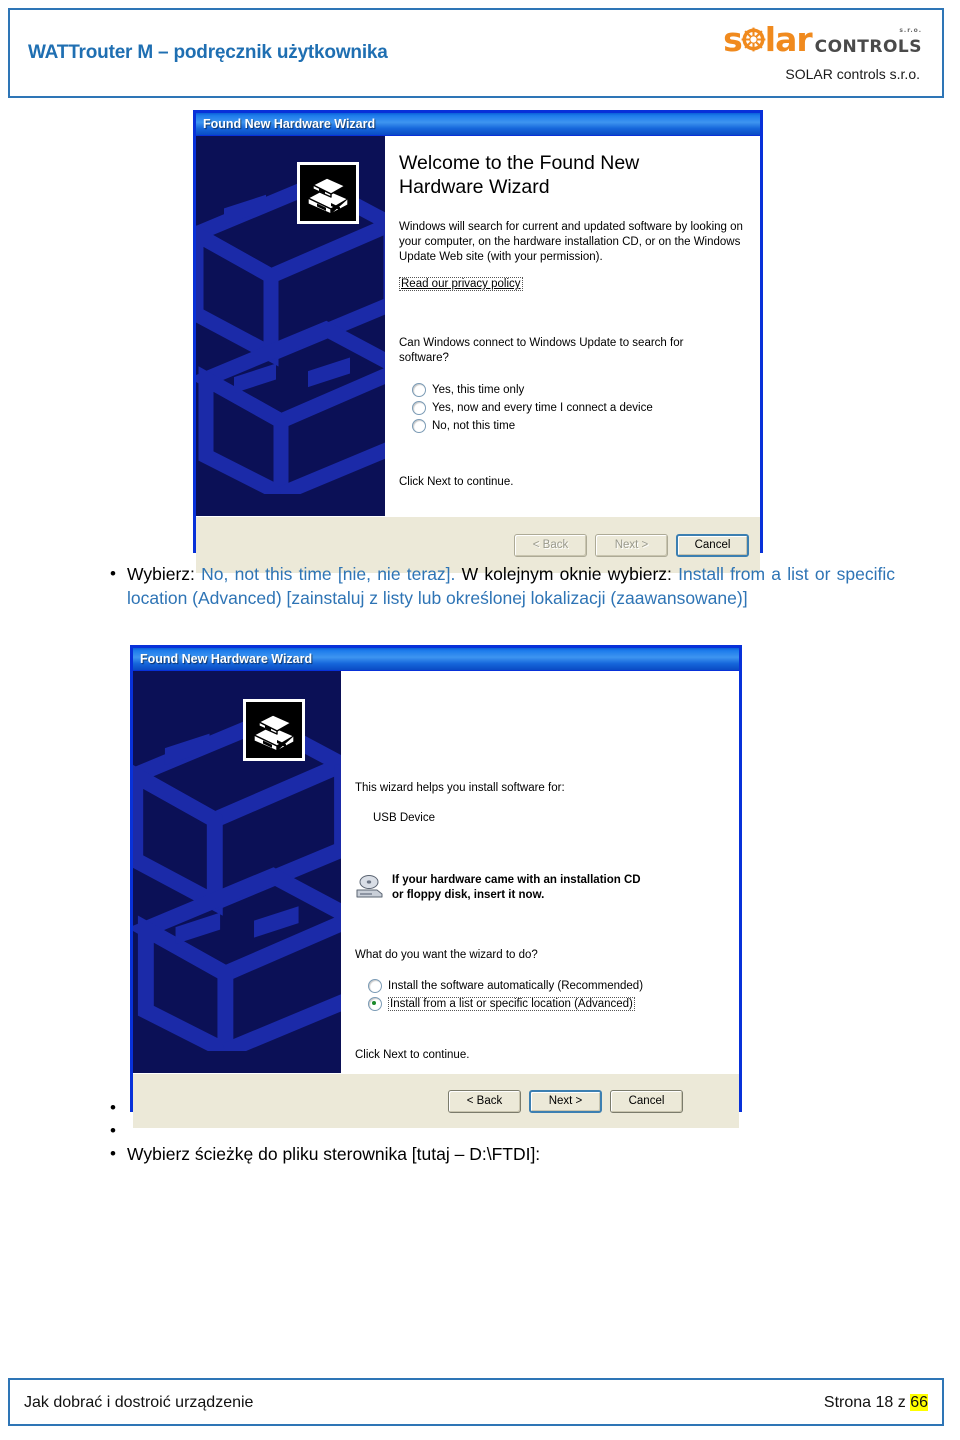 Image resolution: width=960 pixels, height=1440 pixels. What do you see at coordinates (208, 52) in the screenshot?
I see `page-title: WATTrouter M – podręcznik użytkownika` at bounding box center [208, 52].